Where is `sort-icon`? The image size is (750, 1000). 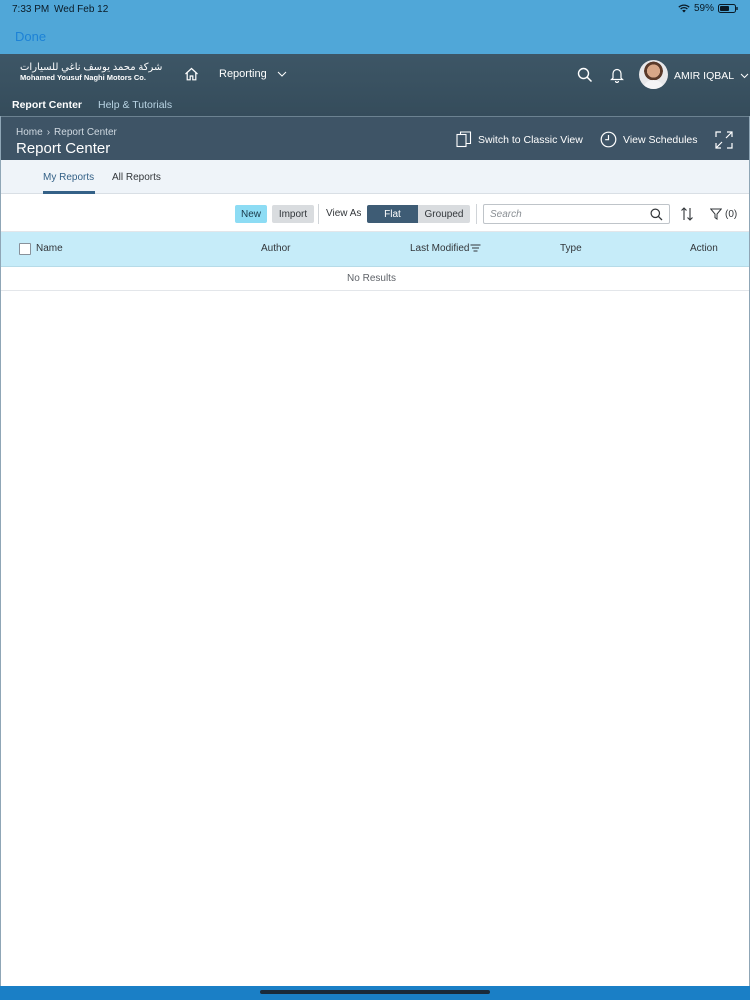
sort-icon is located at coordinates (687, 214).